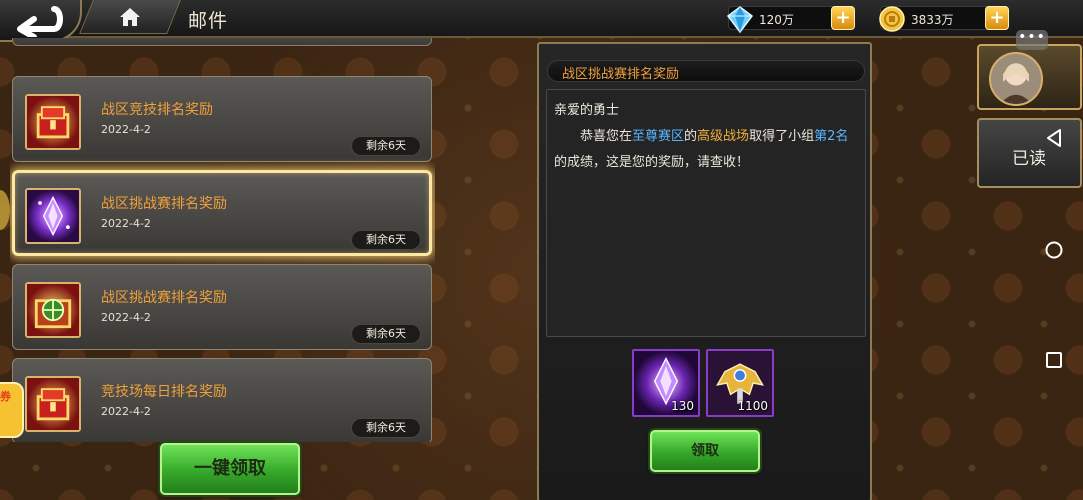 Image resolution: width=1083 pixels, height=500 pixels. What do you see at coordinates (12, 410) in the screenshot?
I see `coupon-button: 券` at bounding box center [12, 410].